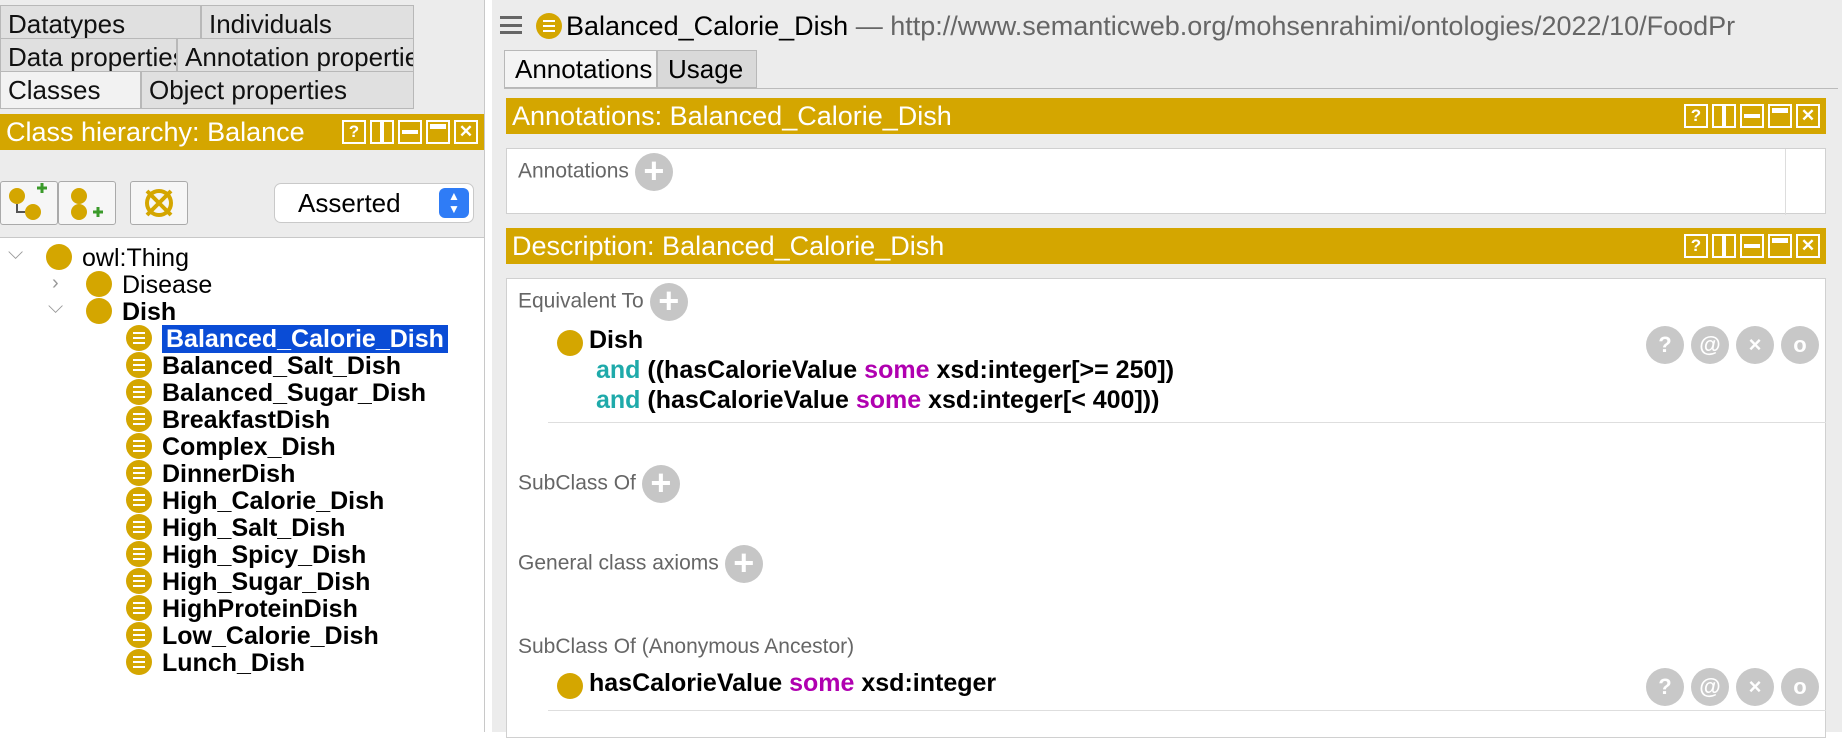  What do you see at coordinates (215, 663) in the screenshot?
I see `tree-node: Lunch_Dish` at bounding box center [215, 663].